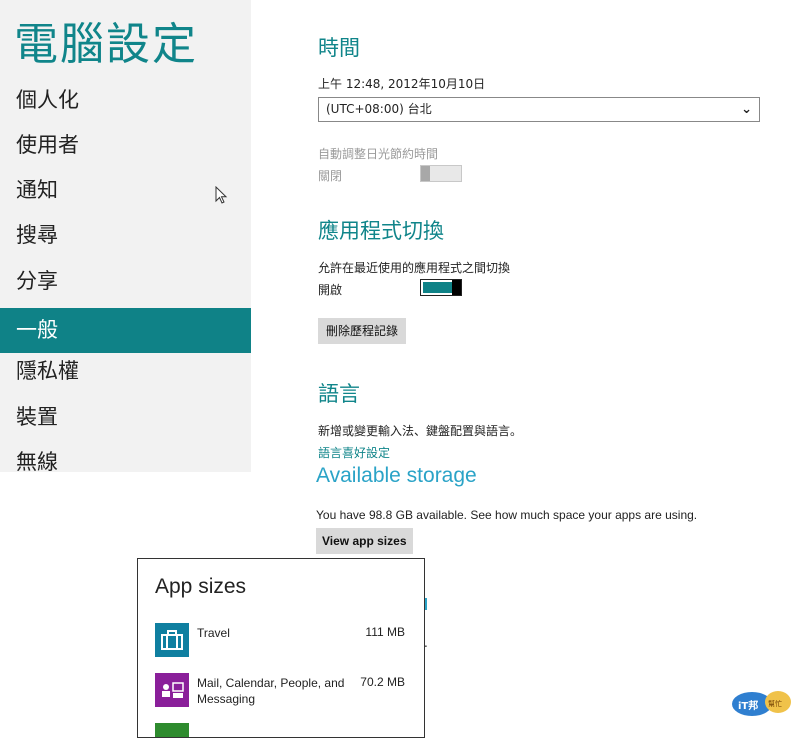  What do you see at coordinates (125, 417) in the screenshot?
I see `sidebar-item-devices: 裝置` at bounding box center [125, 417].